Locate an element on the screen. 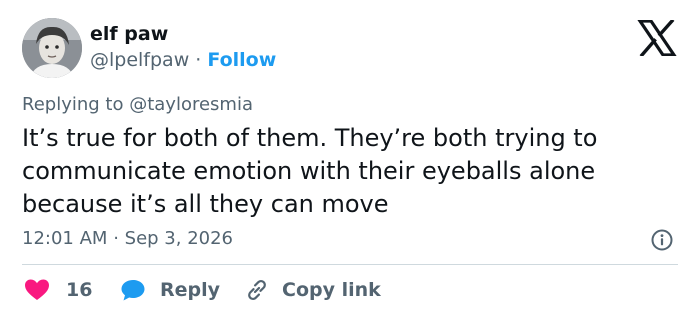 Image resolution: width=700 pixels, height=318 pixels. like-button: 16 is located at coordinates (58, 290).